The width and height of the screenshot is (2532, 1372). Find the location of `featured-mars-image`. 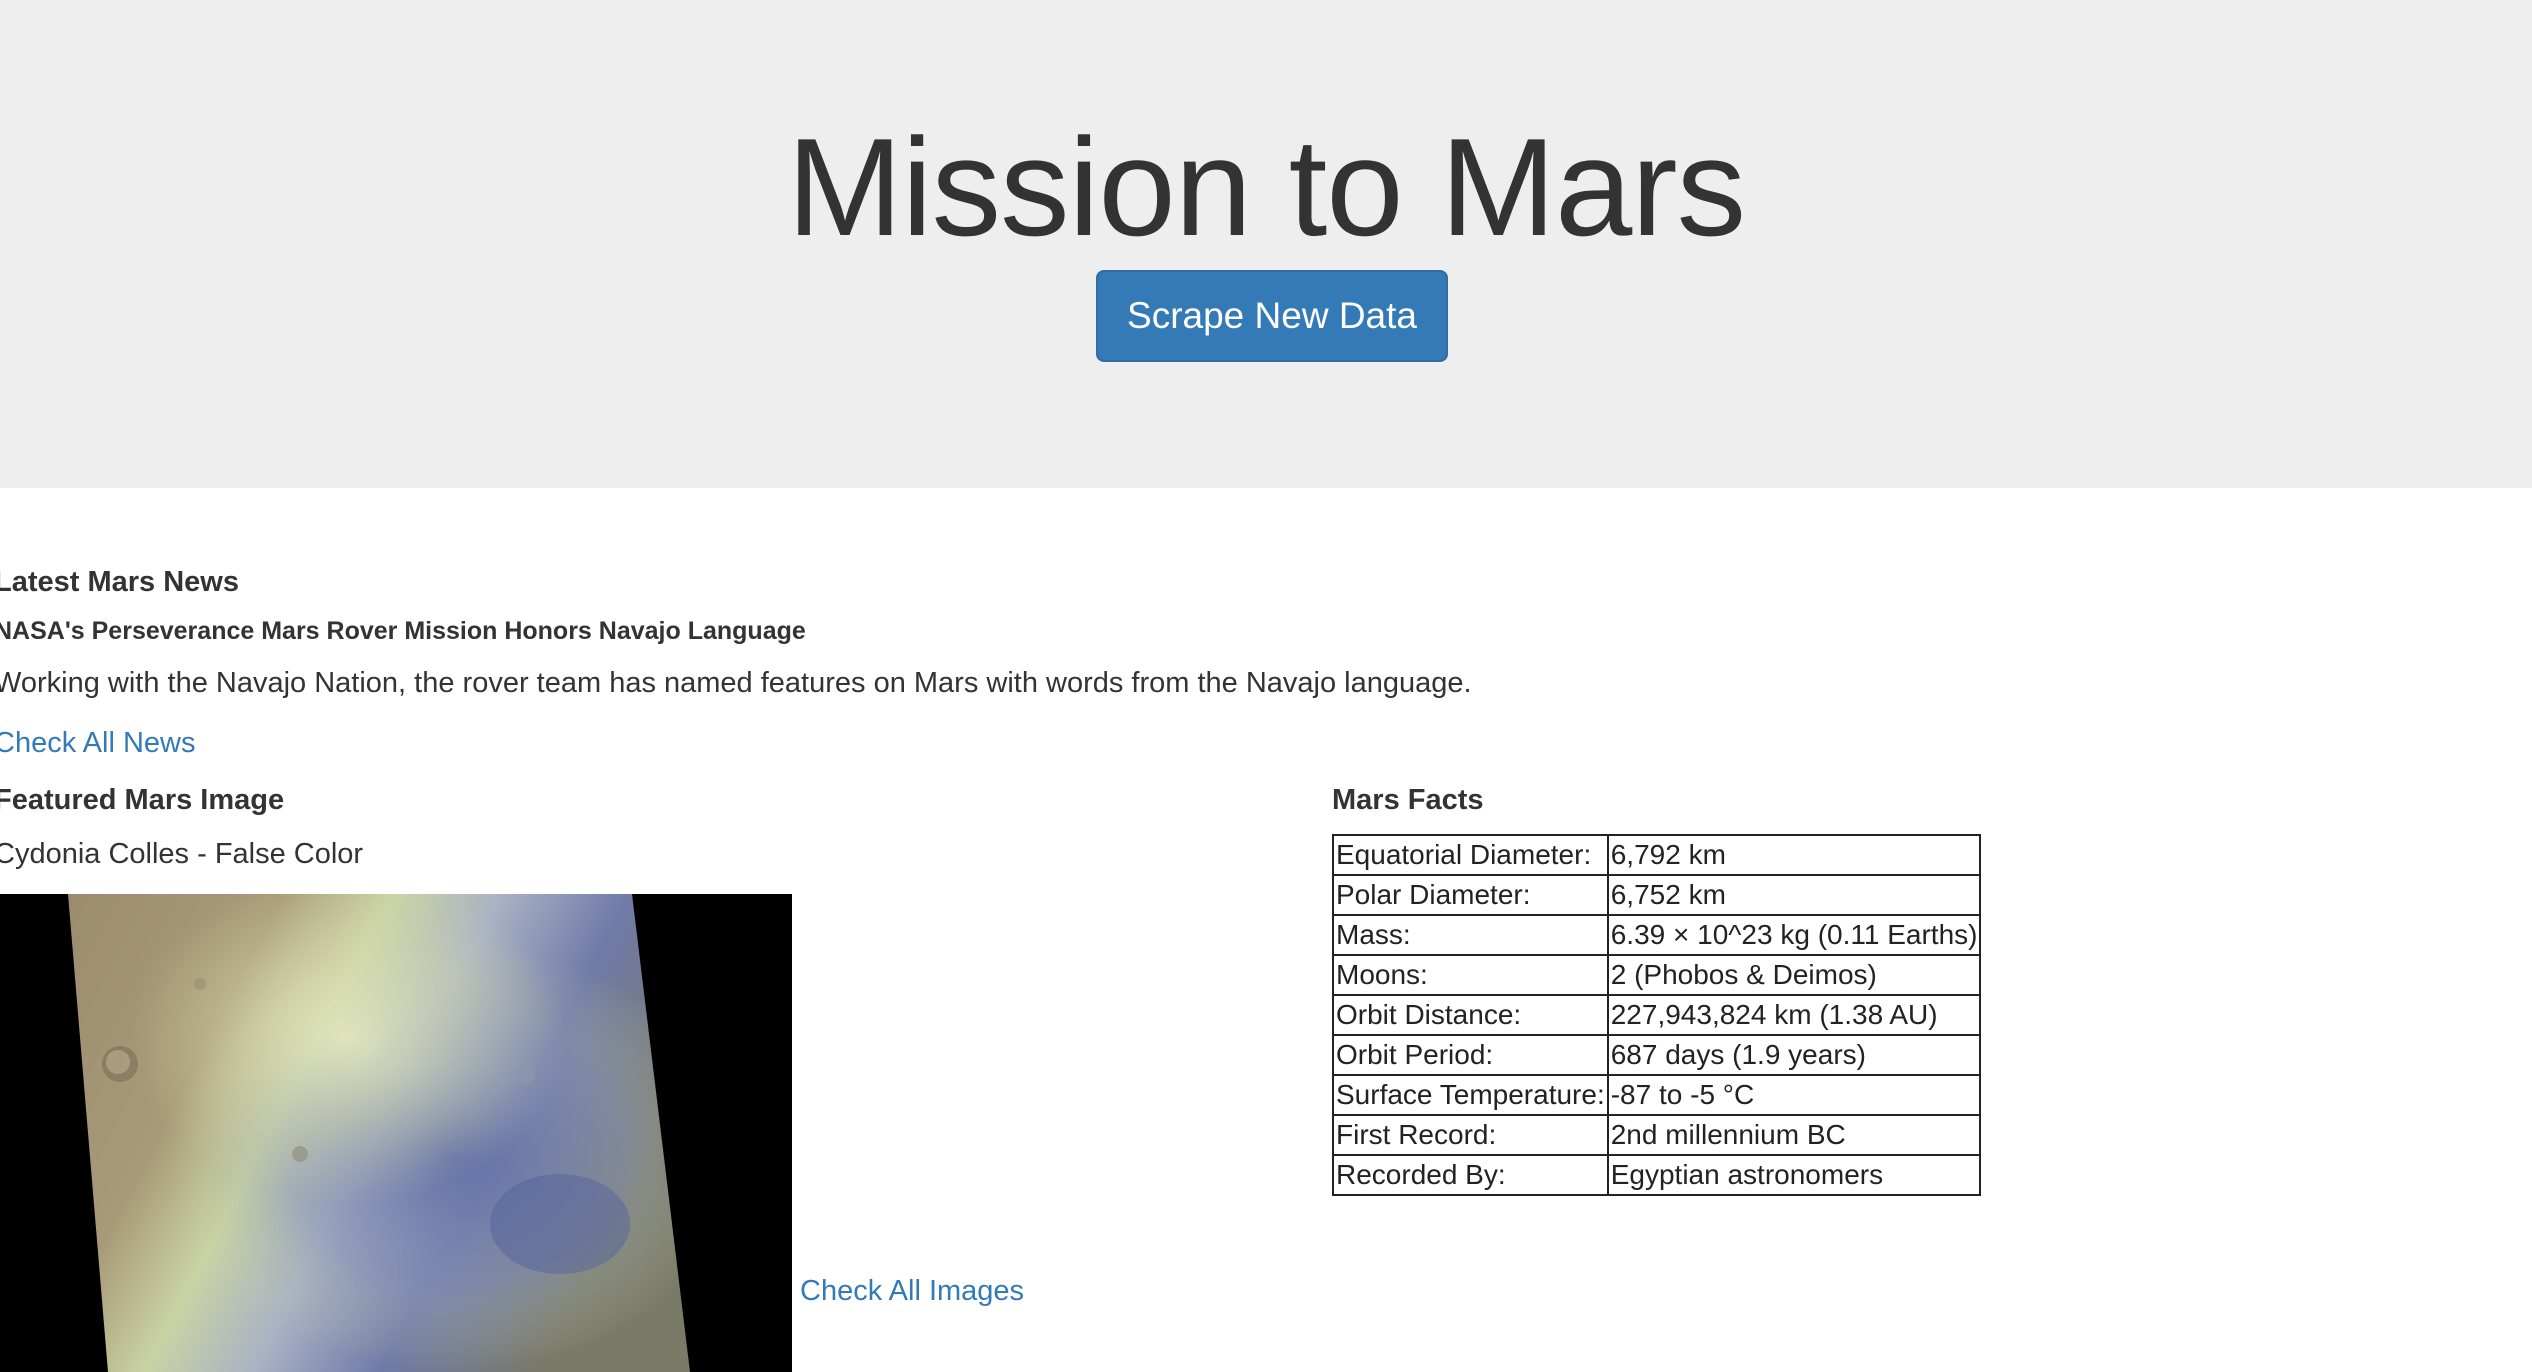

featured-mars-image is located at coordinates (396, 1133).